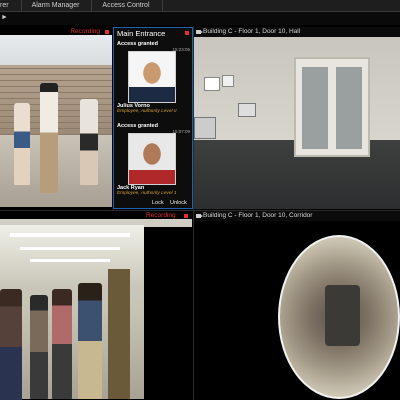  What do you see at coordinates (4, 18) in the screenshot?
I see `arrow-icon: ►` at bounding box center [4, 18].